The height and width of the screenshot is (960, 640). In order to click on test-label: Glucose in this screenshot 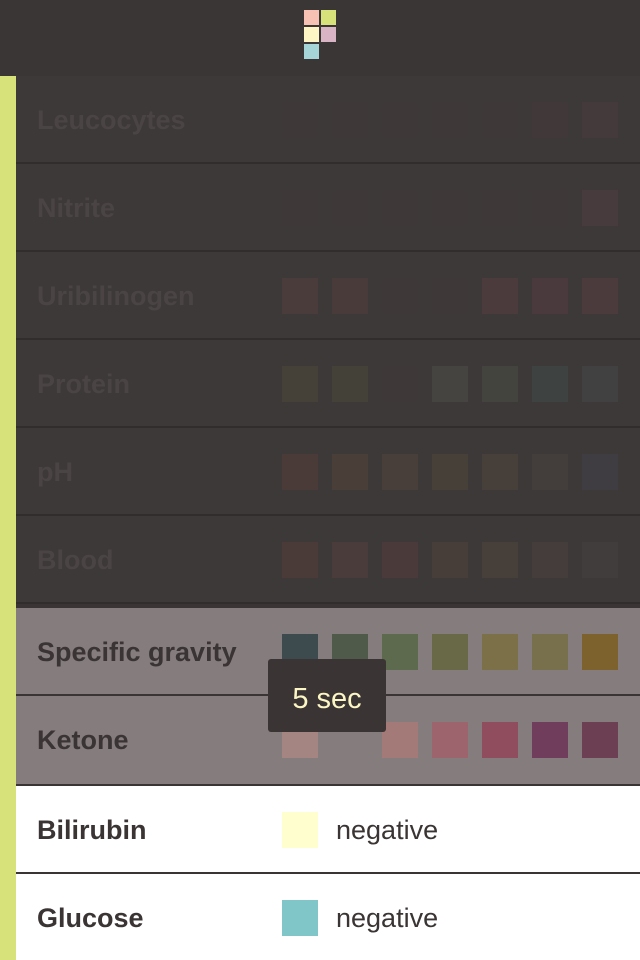, I will do `click(90, 918)`.